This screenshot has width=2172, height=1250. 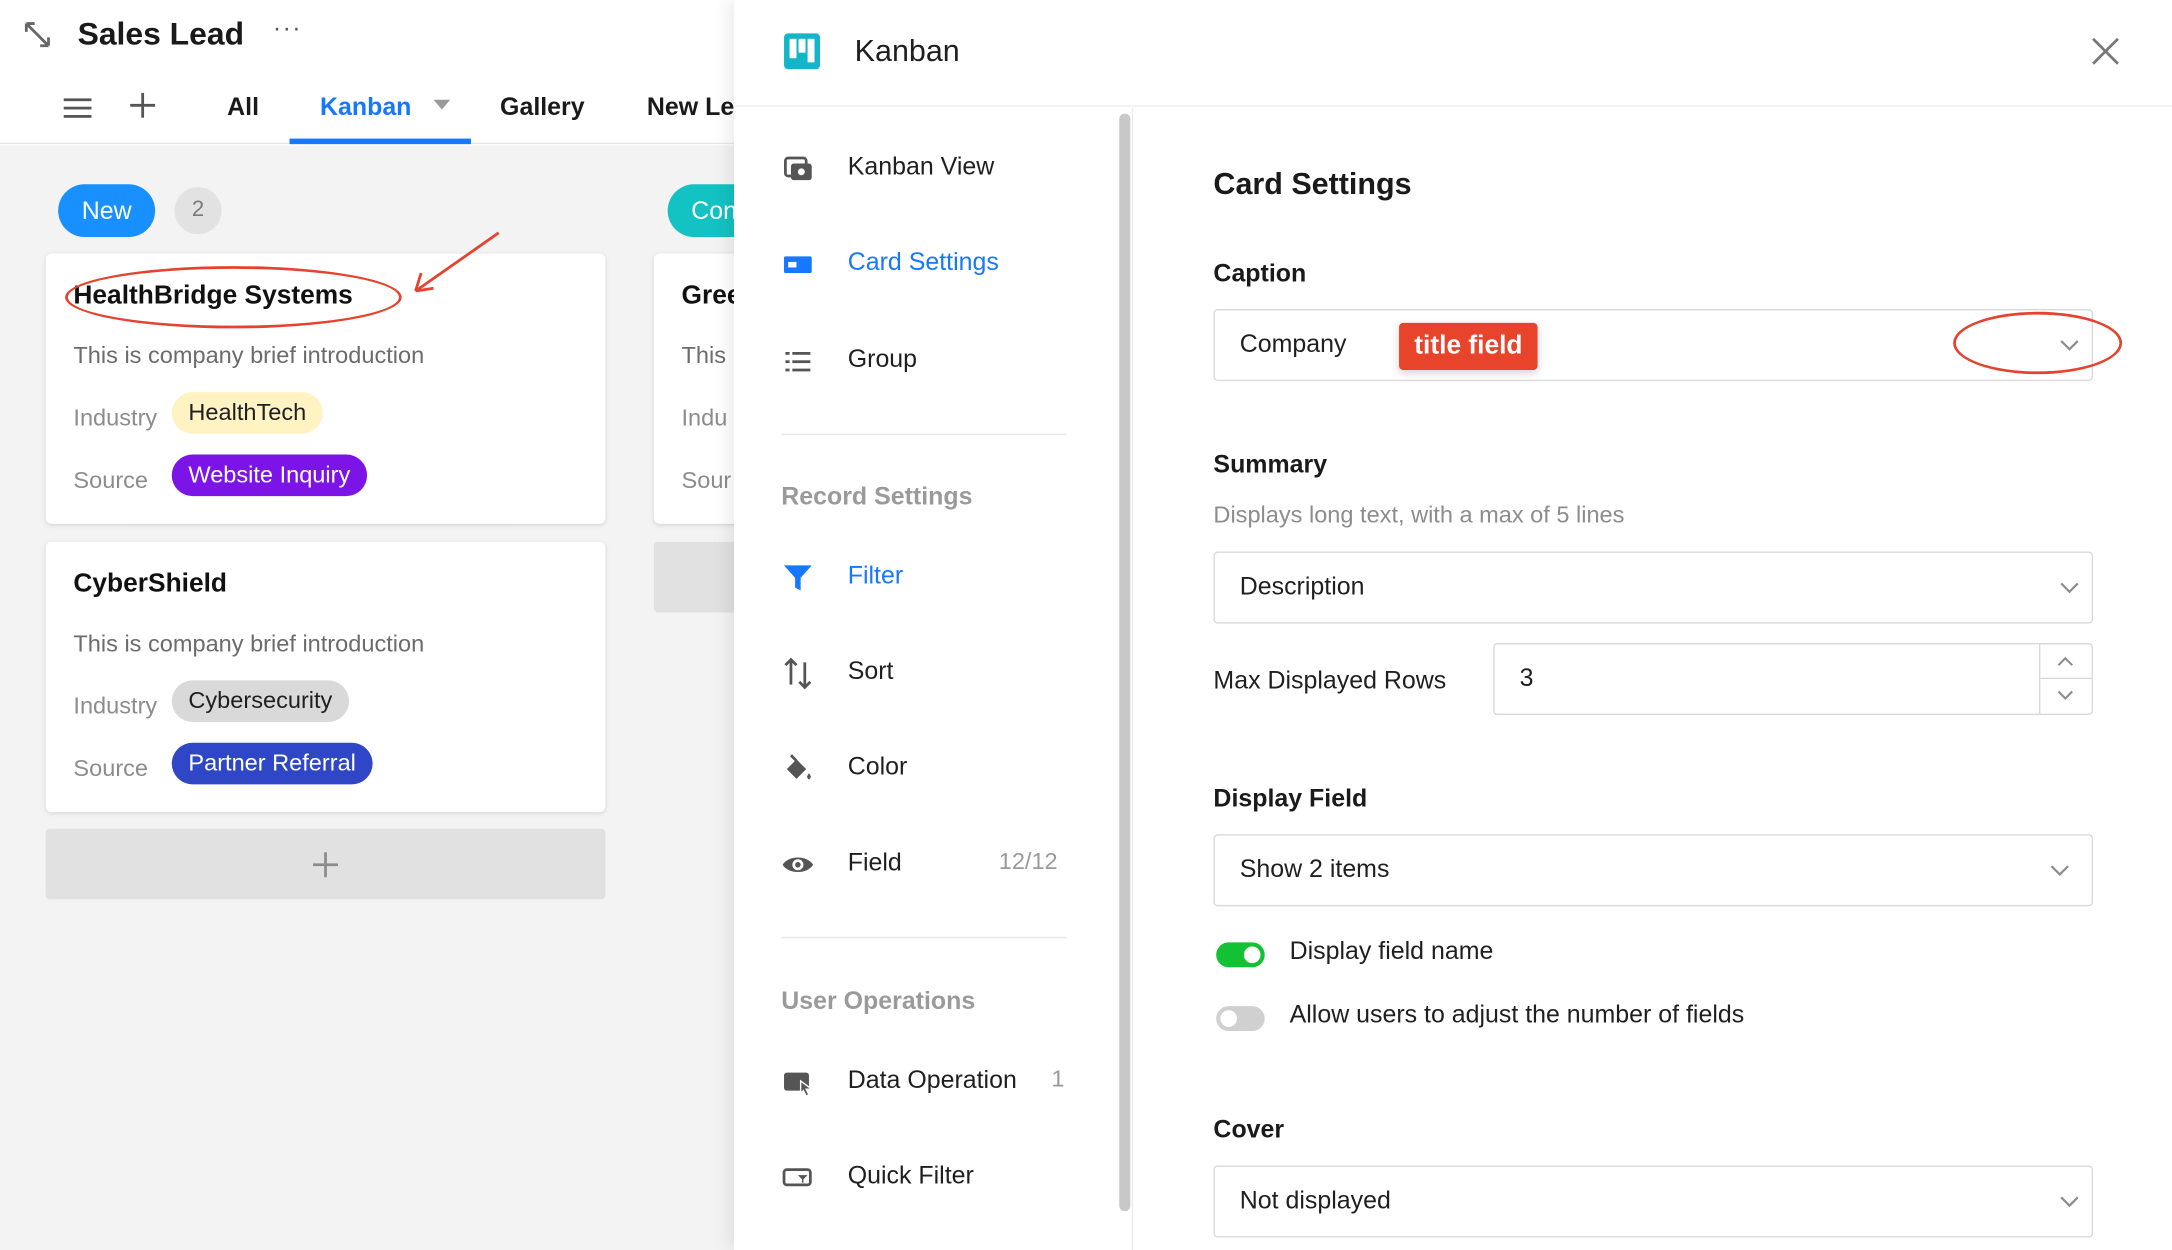 I want to click on stepper-up-button, so click(x=2066, y=662).